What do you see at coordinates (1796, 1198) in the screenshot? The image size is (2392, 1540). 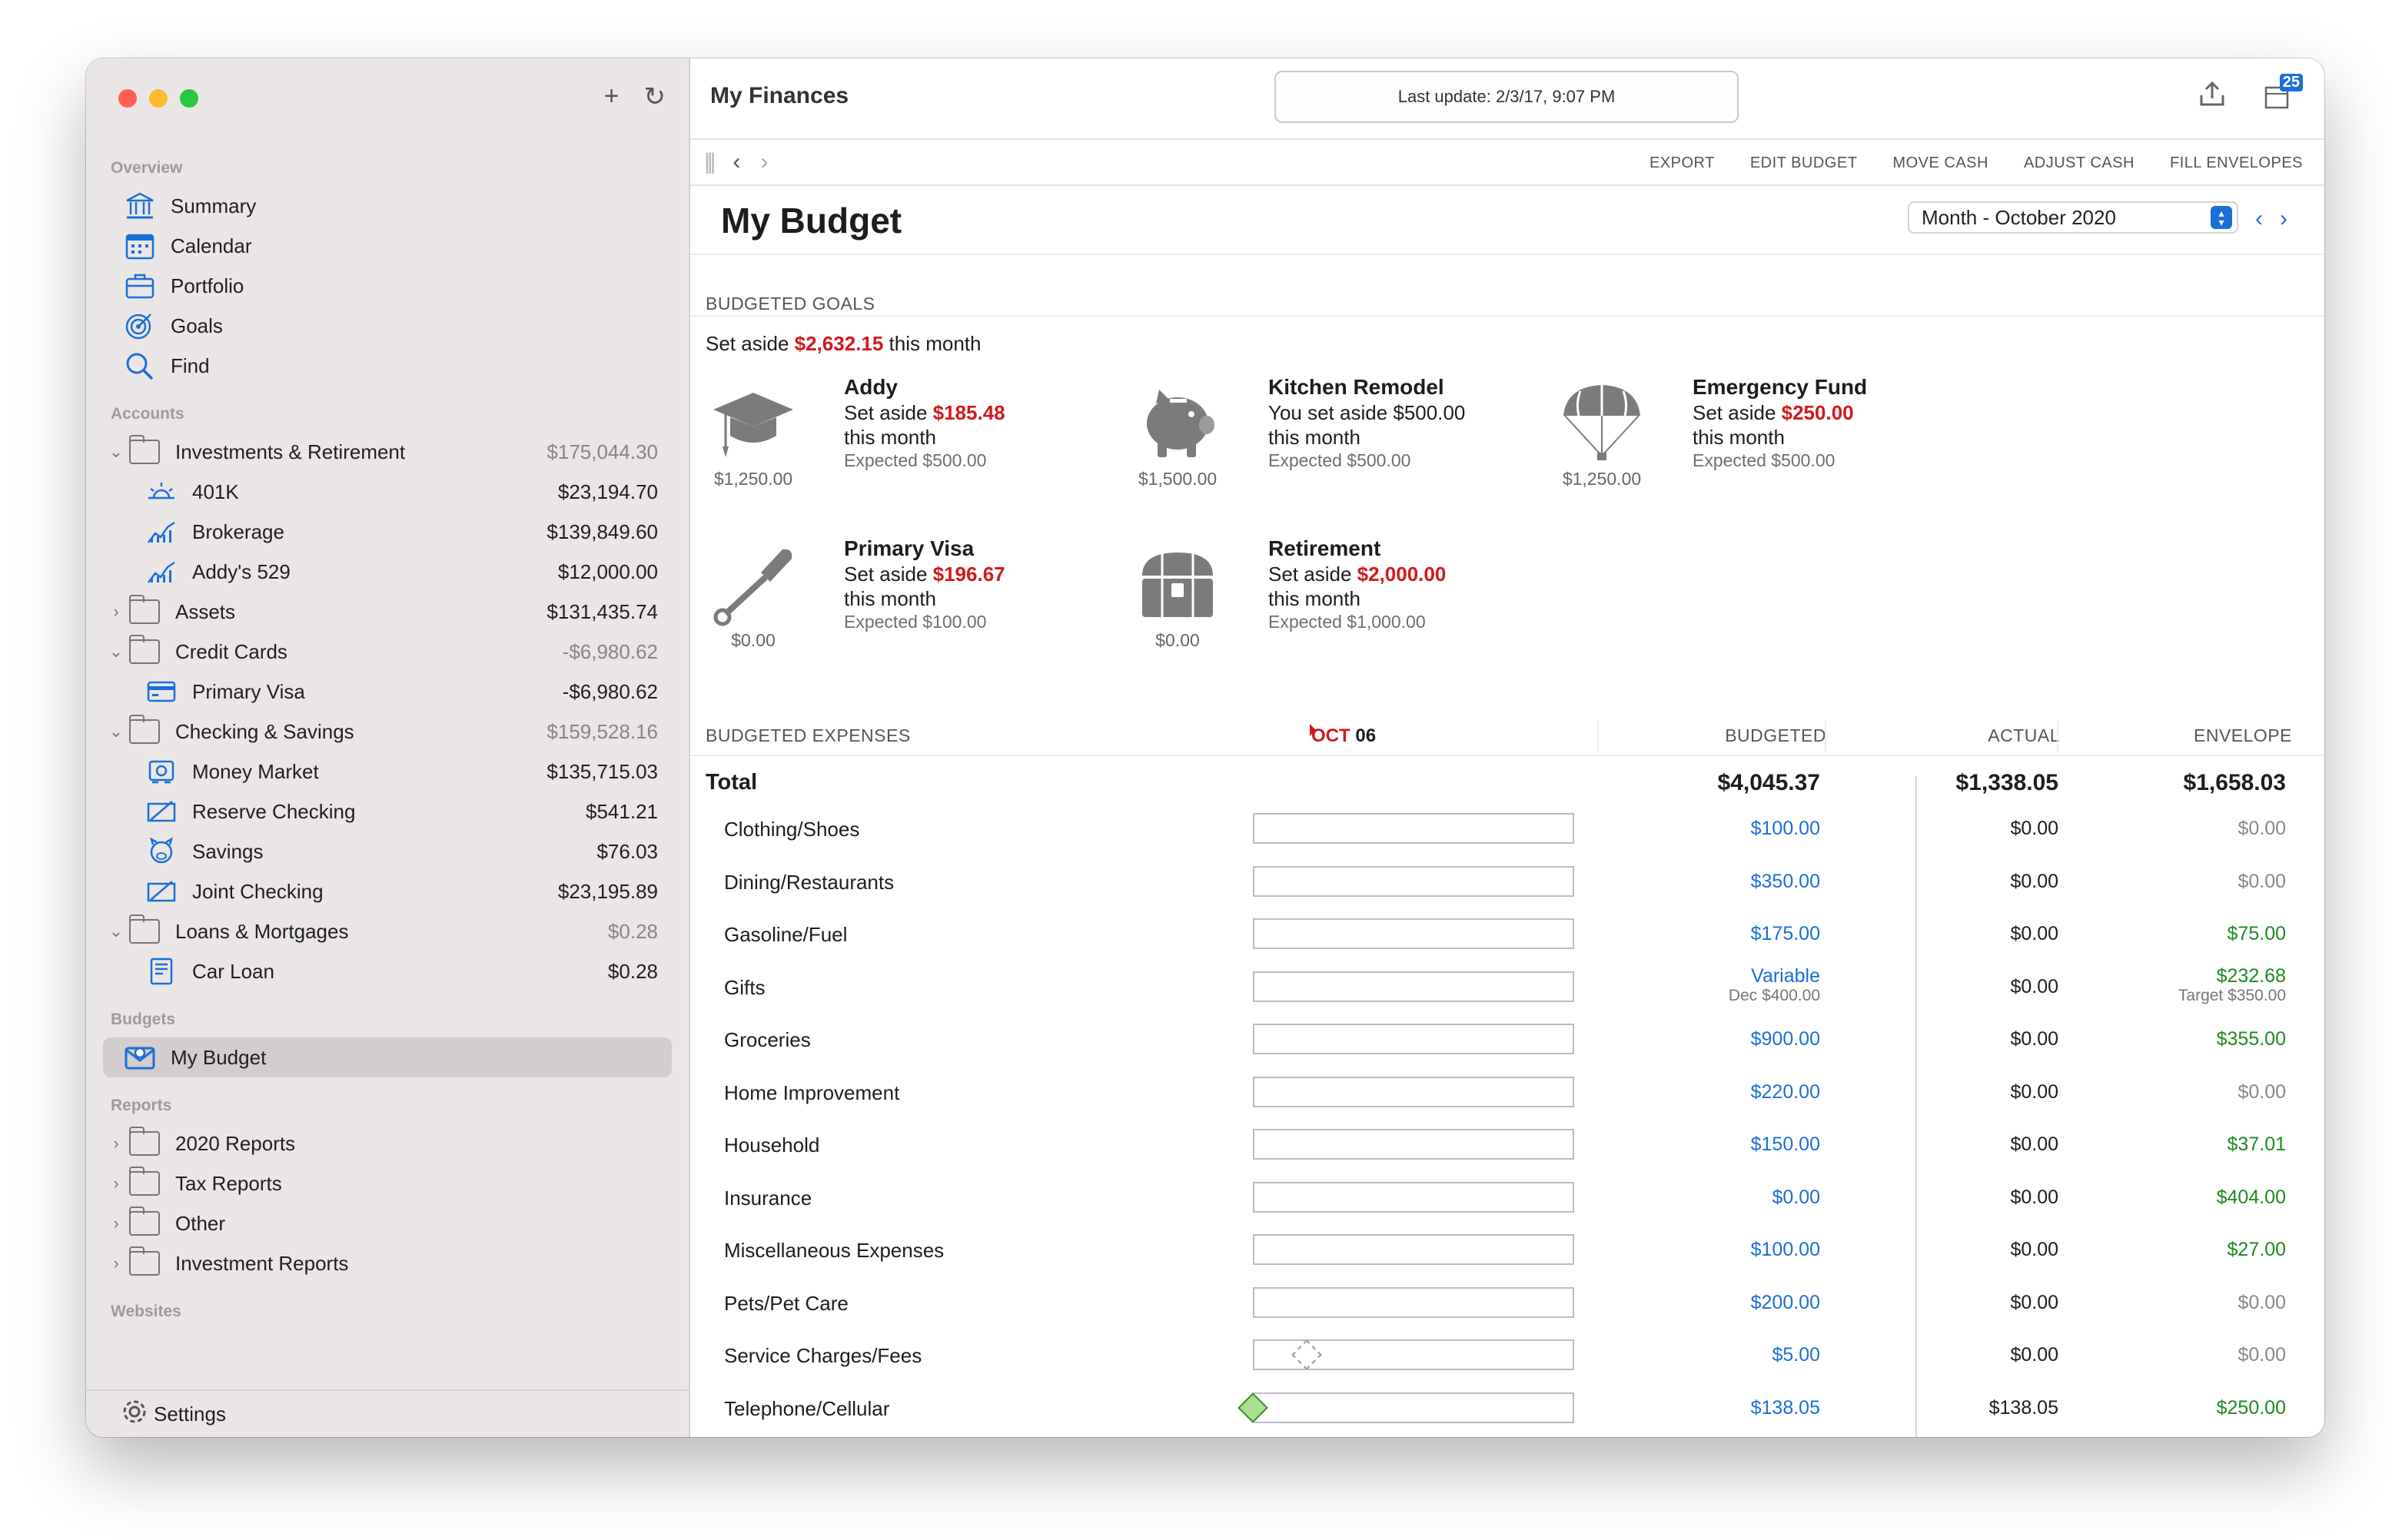 I see `budgeted-amount: $0.00` at bounding box center [1796, 1198].